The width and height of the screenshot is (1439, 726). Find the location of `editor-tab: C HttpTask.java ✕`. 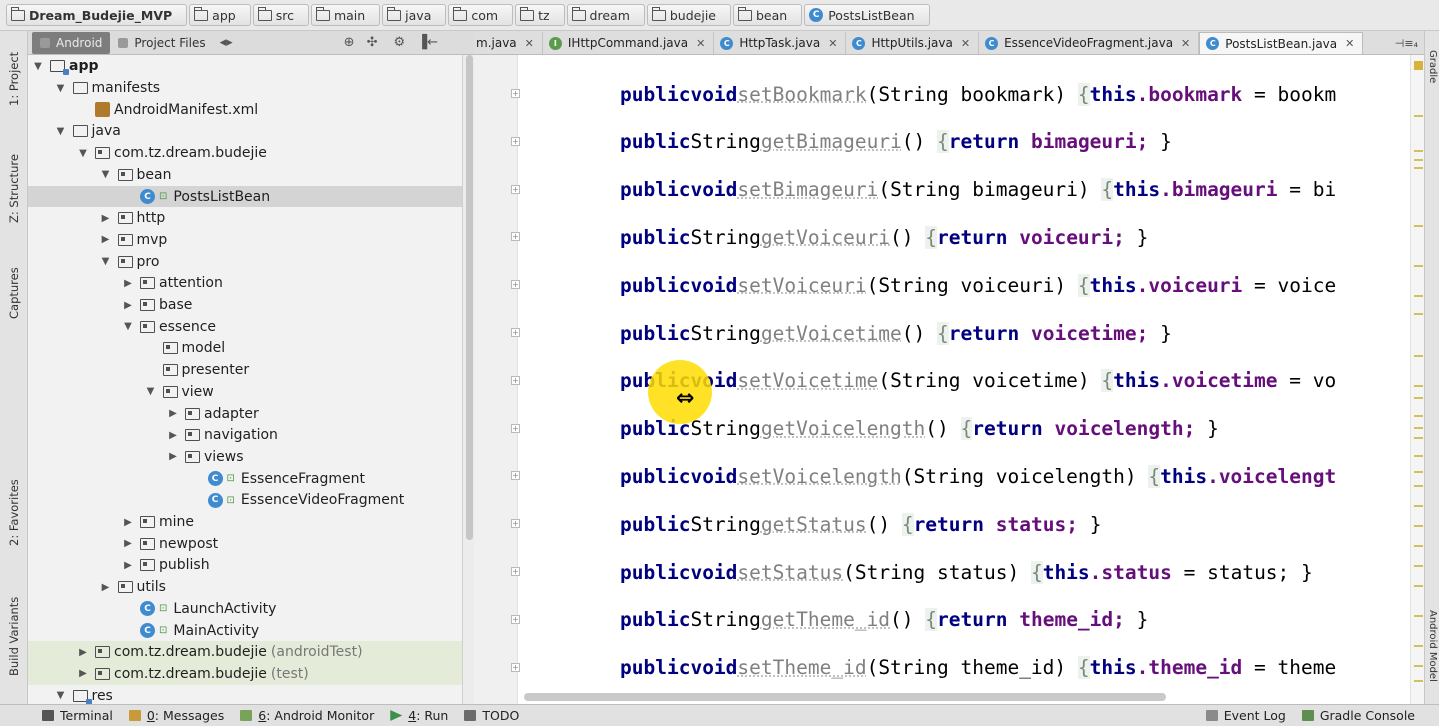

editor-tab: C HttpTask.java ✕ is located at coordinates (780, 43).